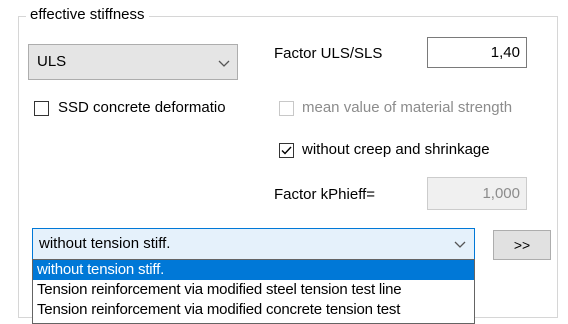  I want to click on factor-uls-sls-label: Factor ULS/SLS, so click(328, 53).